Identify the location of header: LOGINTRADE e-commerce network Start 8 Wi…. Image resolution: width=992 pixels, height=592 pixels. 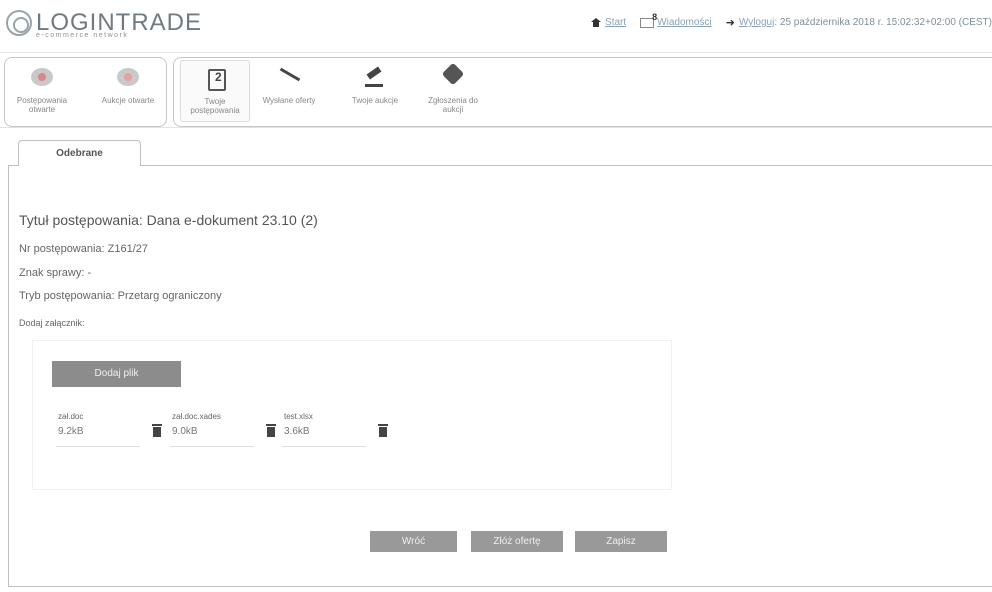
(496, 23).